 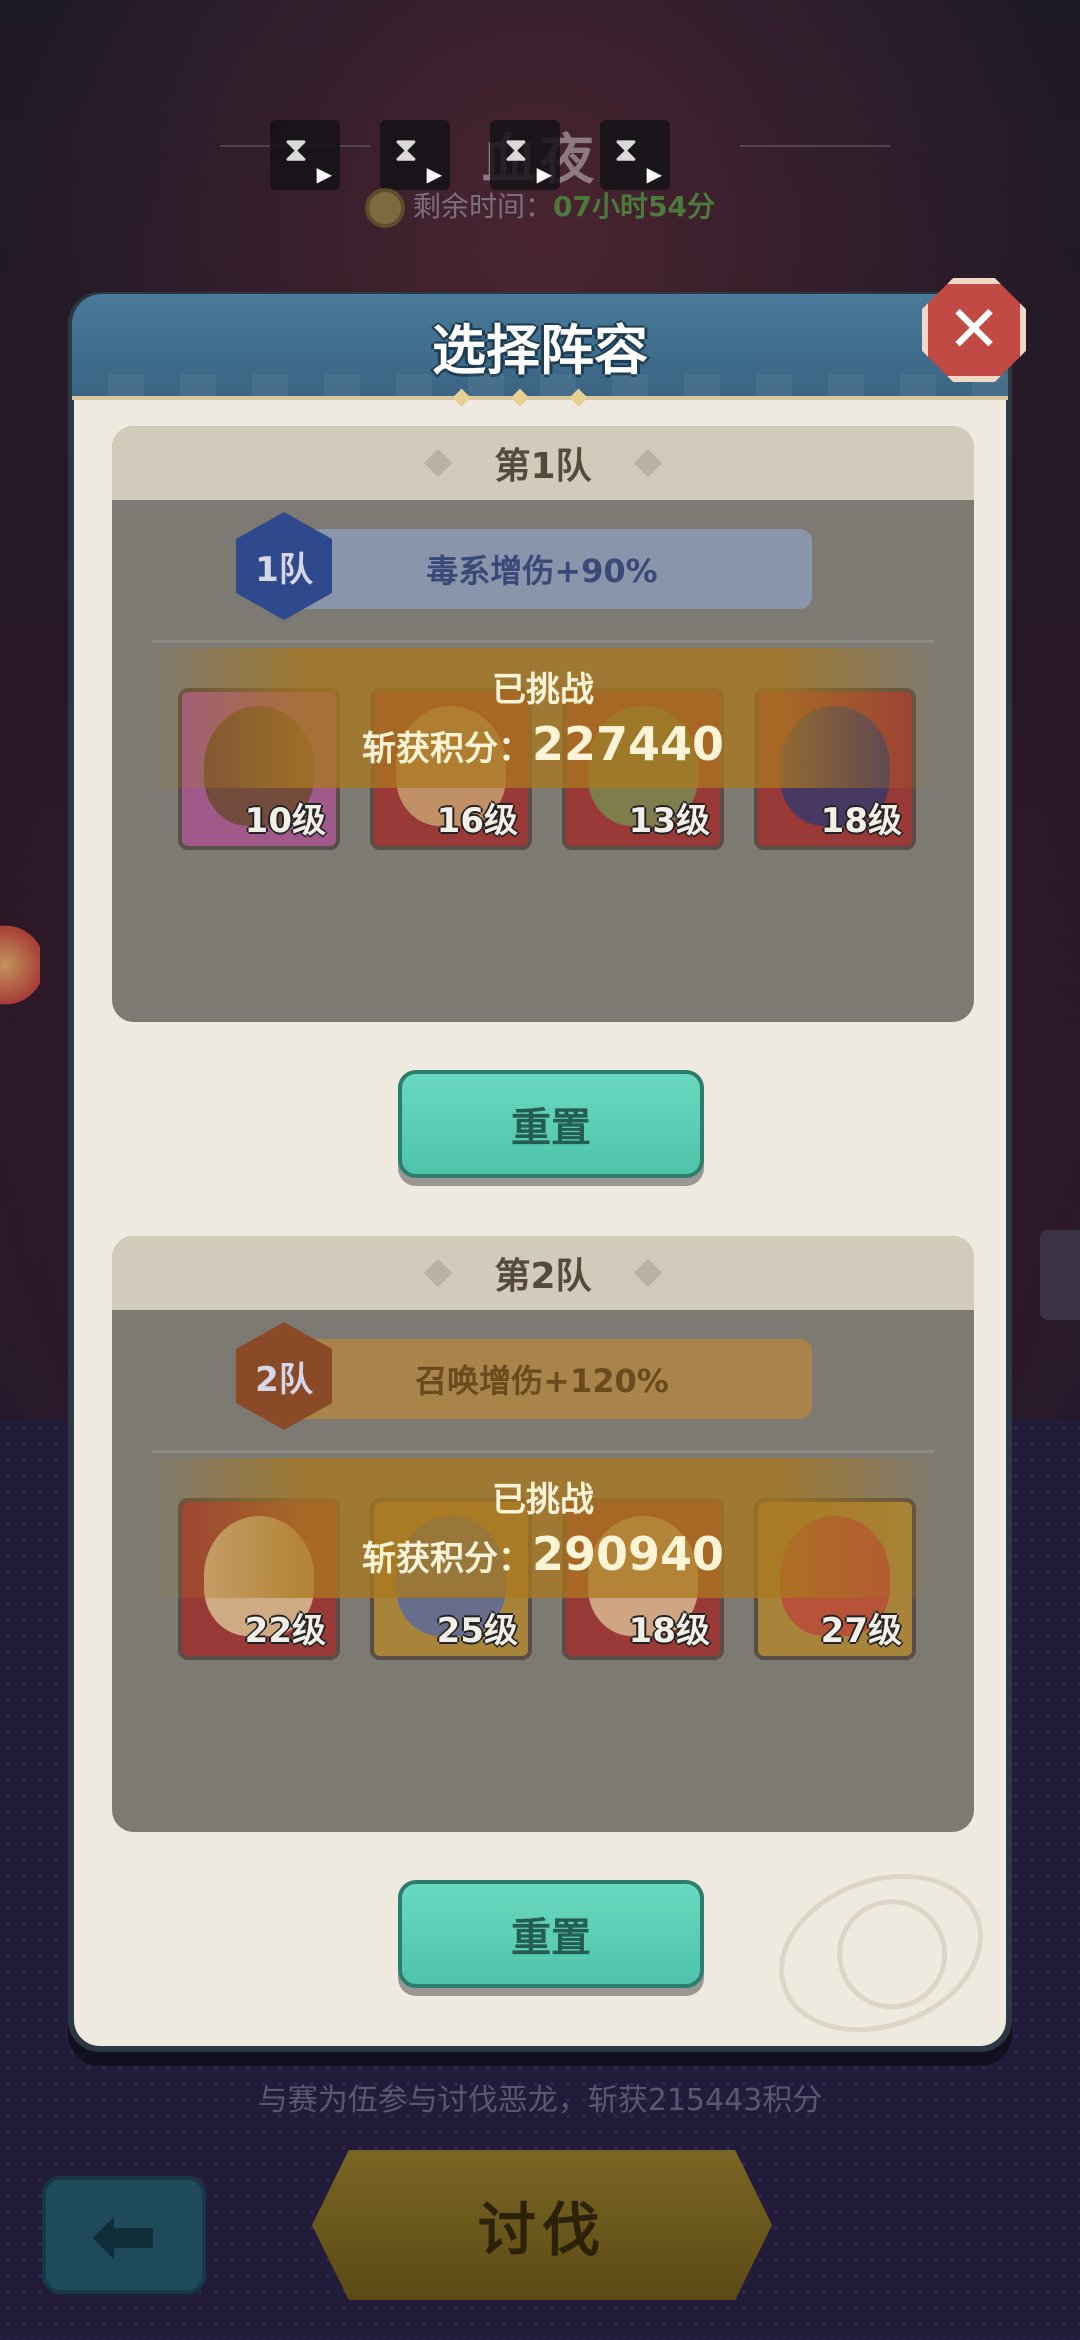 I want to click on remaining-time: 剩余时间：07小时54分, so click(x=540, y=206).